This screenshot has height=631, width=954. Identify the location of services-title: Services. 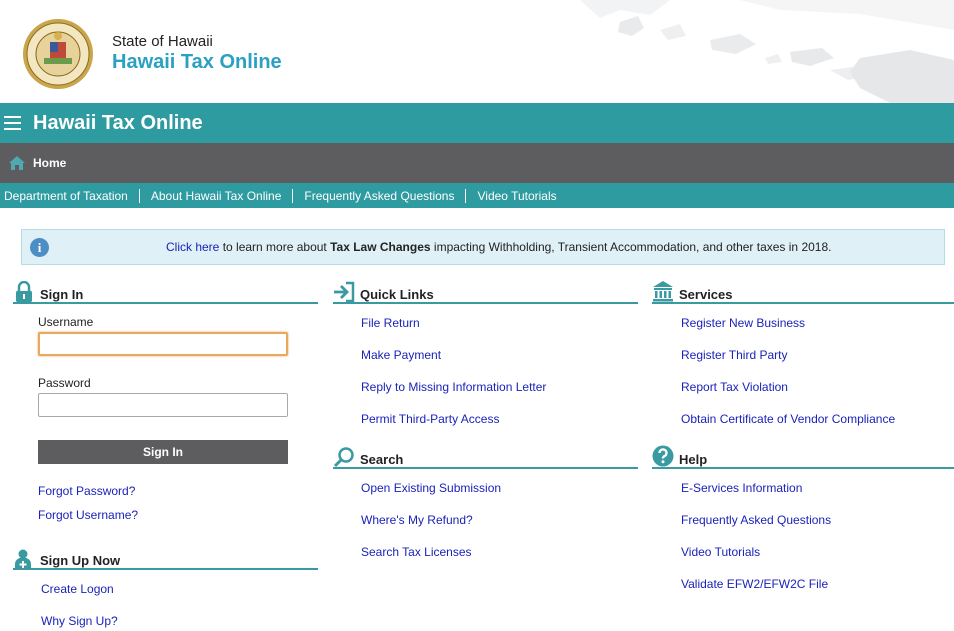
(706, 294).